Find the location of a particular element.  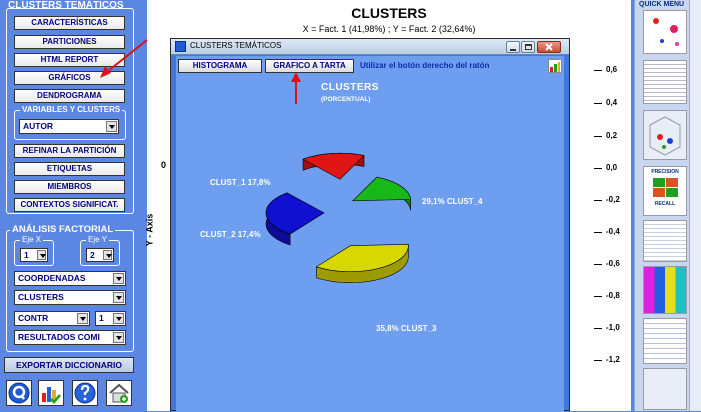

plot-title: CLUSTERS is located at coordinates (389, 13).